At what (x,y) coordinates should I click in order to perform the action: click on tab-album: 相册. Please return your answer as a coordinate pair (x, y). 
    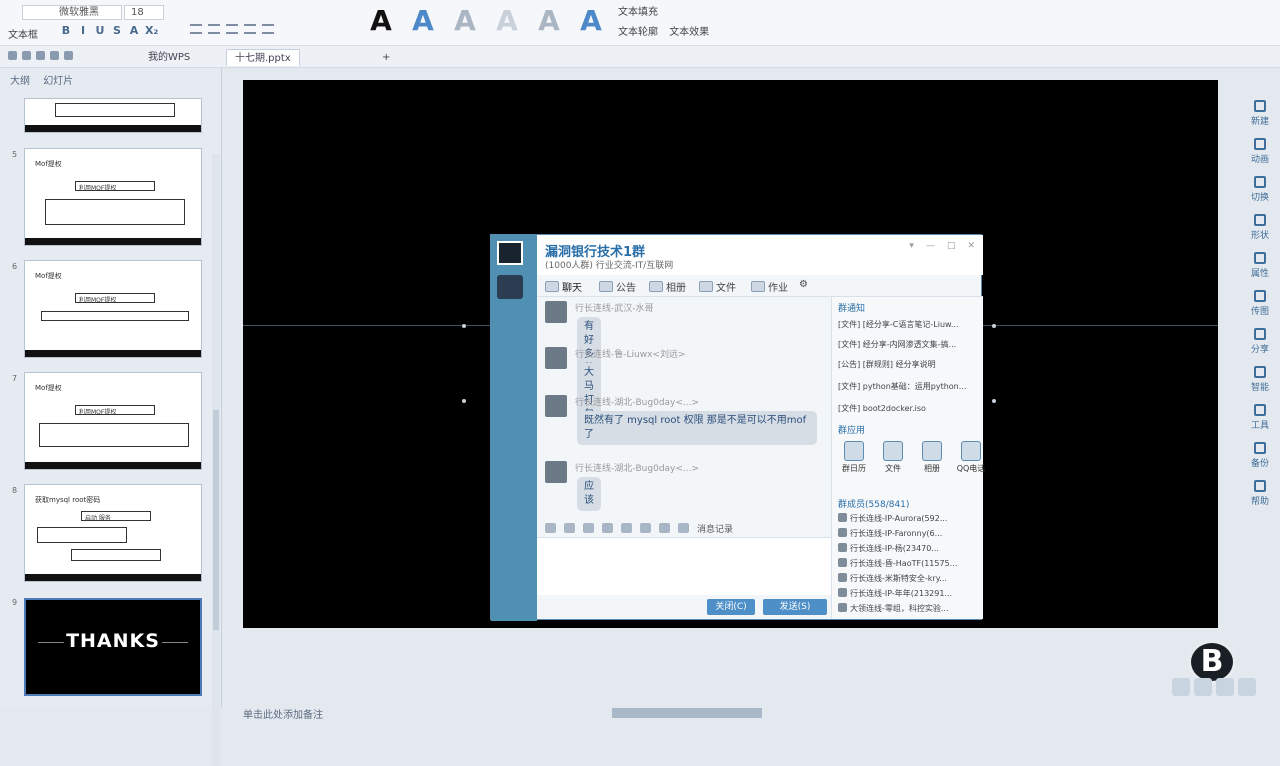
    Looking at the image, I should click on (667, 286).